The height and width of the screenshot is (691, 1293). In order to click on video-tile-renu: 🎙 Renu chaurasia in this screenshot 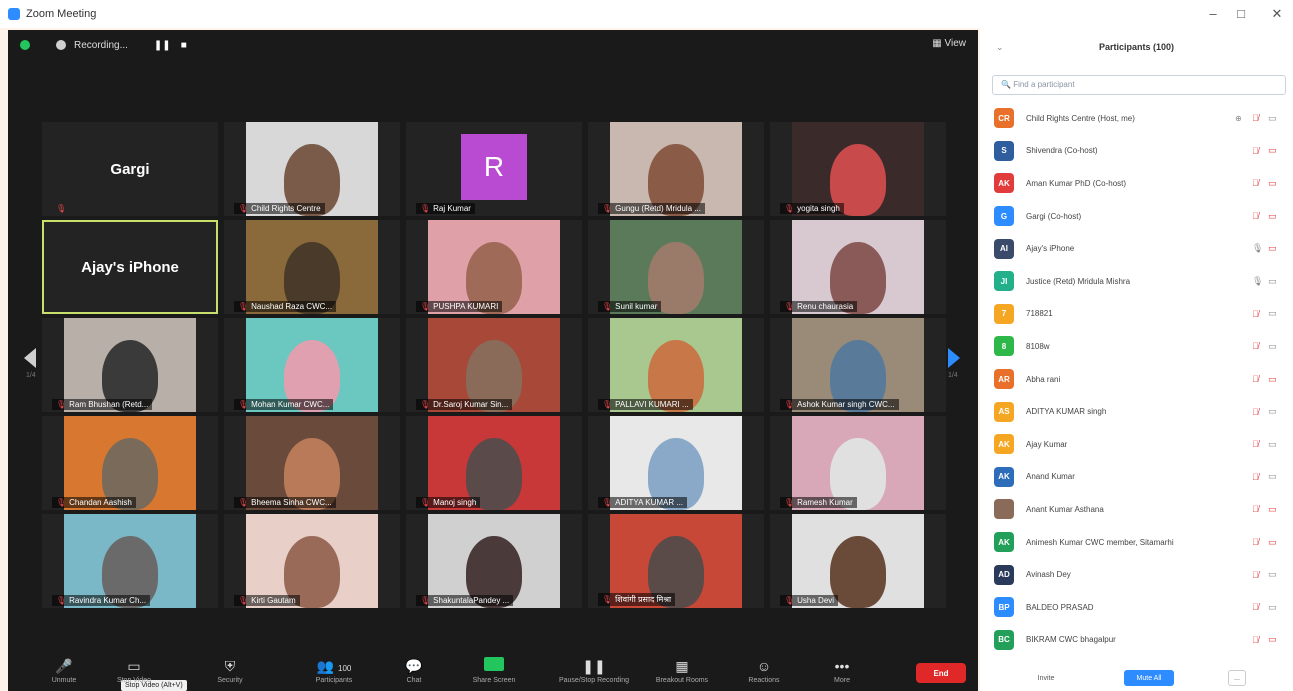, I will do `click(858, 267)`.